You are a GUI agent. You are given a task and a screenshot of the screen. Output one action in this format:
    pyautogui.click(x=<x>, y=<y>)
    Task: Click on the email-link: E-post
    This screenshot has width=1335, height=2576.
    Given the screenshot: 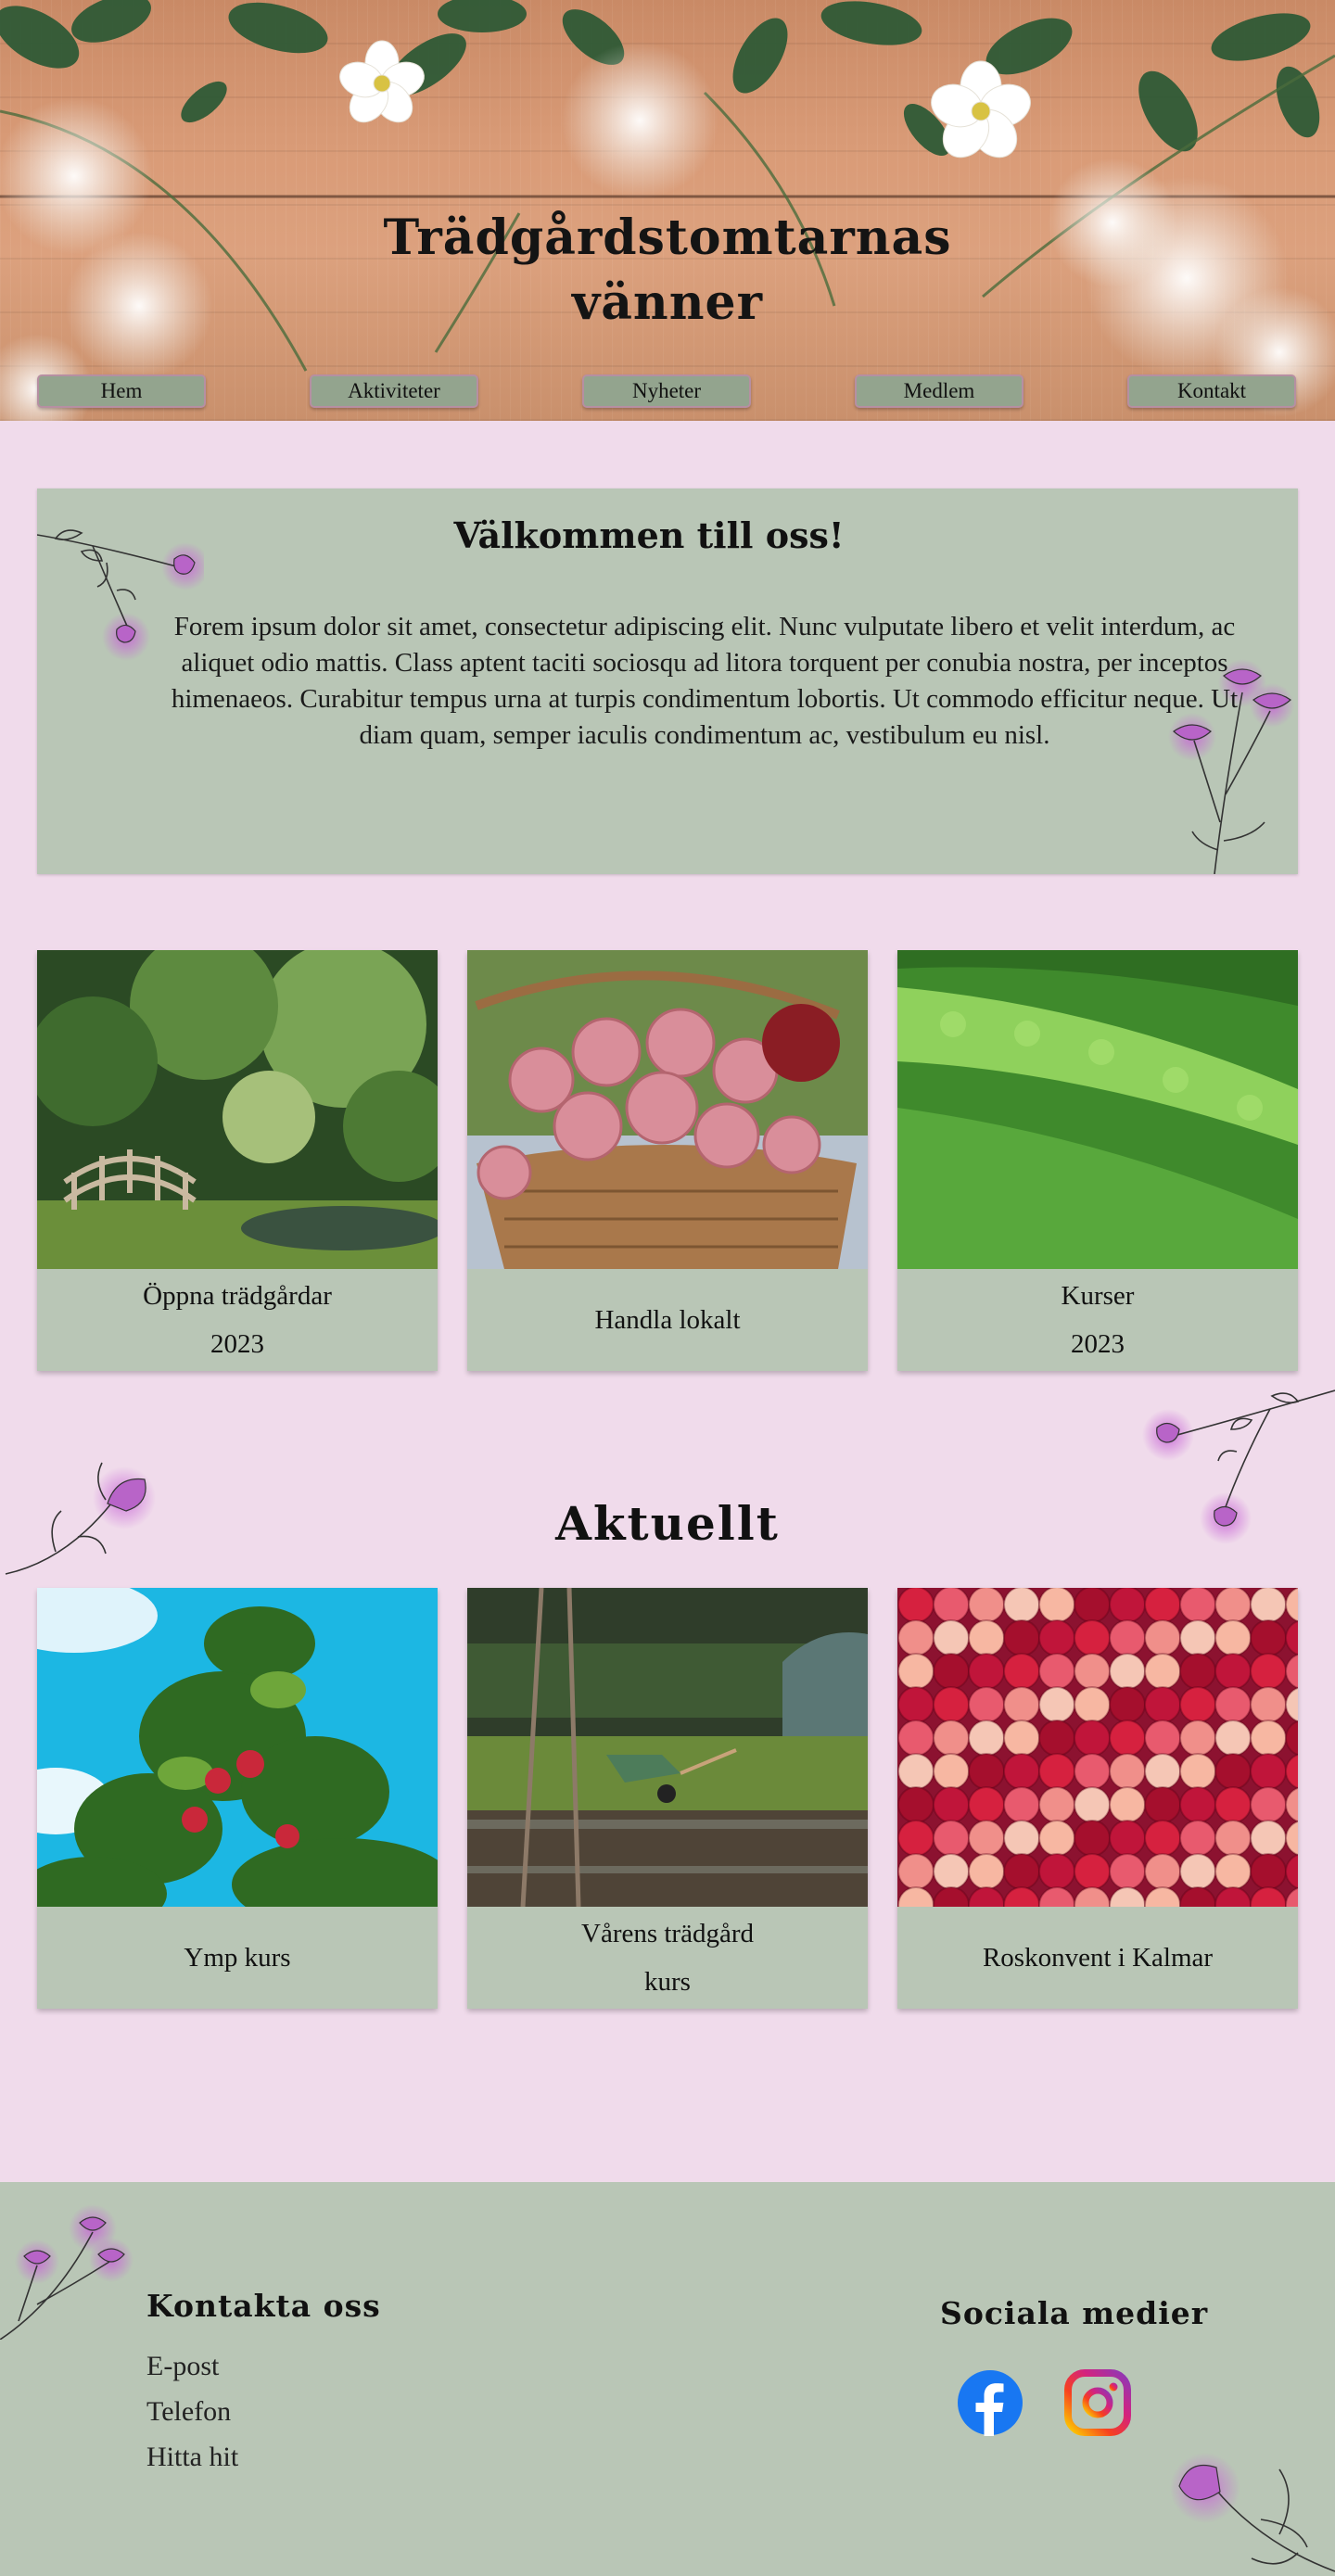 What is the action you would take?
    pyautogui.click(x=183, y=2366)
    